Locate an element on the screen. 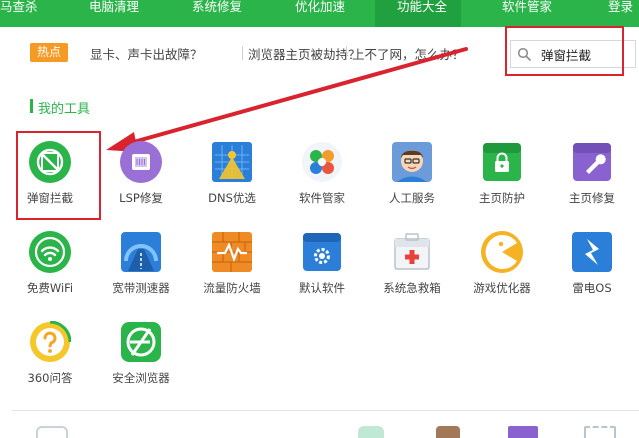 The height and width of the screenshot is (438, 639). tool-thunder-os: 雷电OS is located at coordinates (592, 263).